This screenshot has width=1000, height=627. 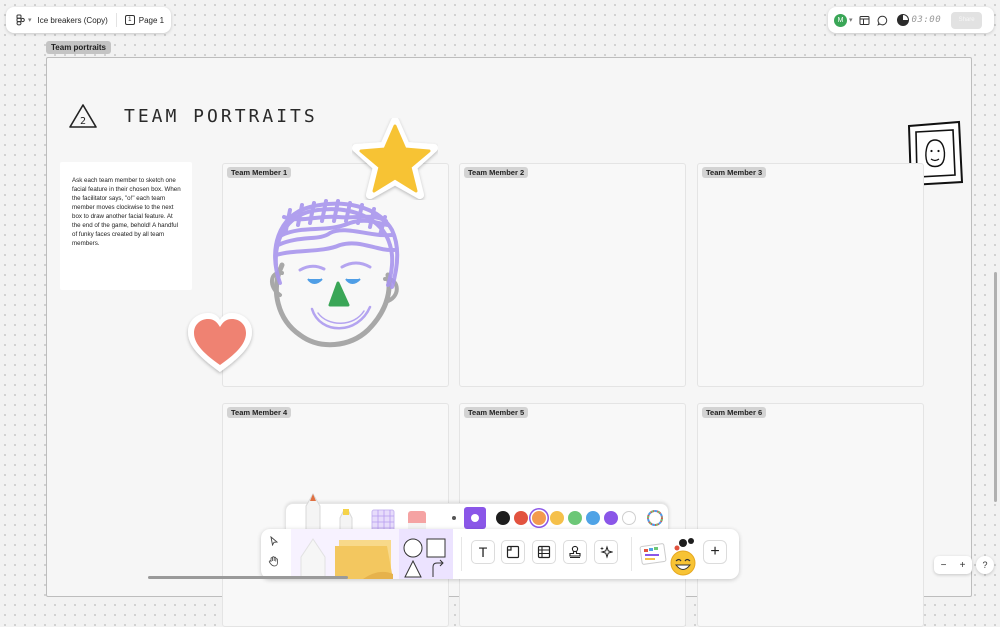 I want to click on zoom-controls: − +, so click(x=953, y=565).